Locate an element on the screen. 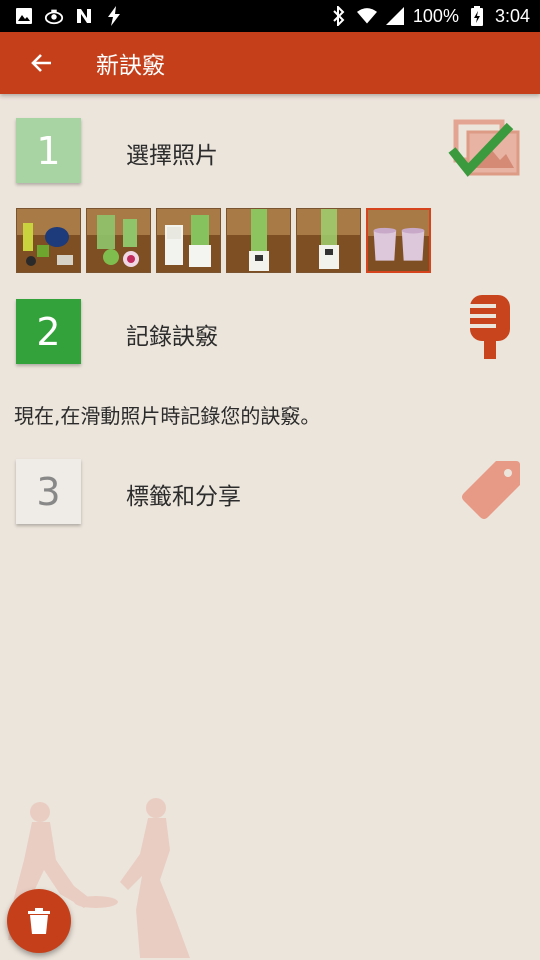 The height and width of the screenshot is (960, 540). step-record-tips: 2 記錄訣竅 is located at coordinates (270, 330).